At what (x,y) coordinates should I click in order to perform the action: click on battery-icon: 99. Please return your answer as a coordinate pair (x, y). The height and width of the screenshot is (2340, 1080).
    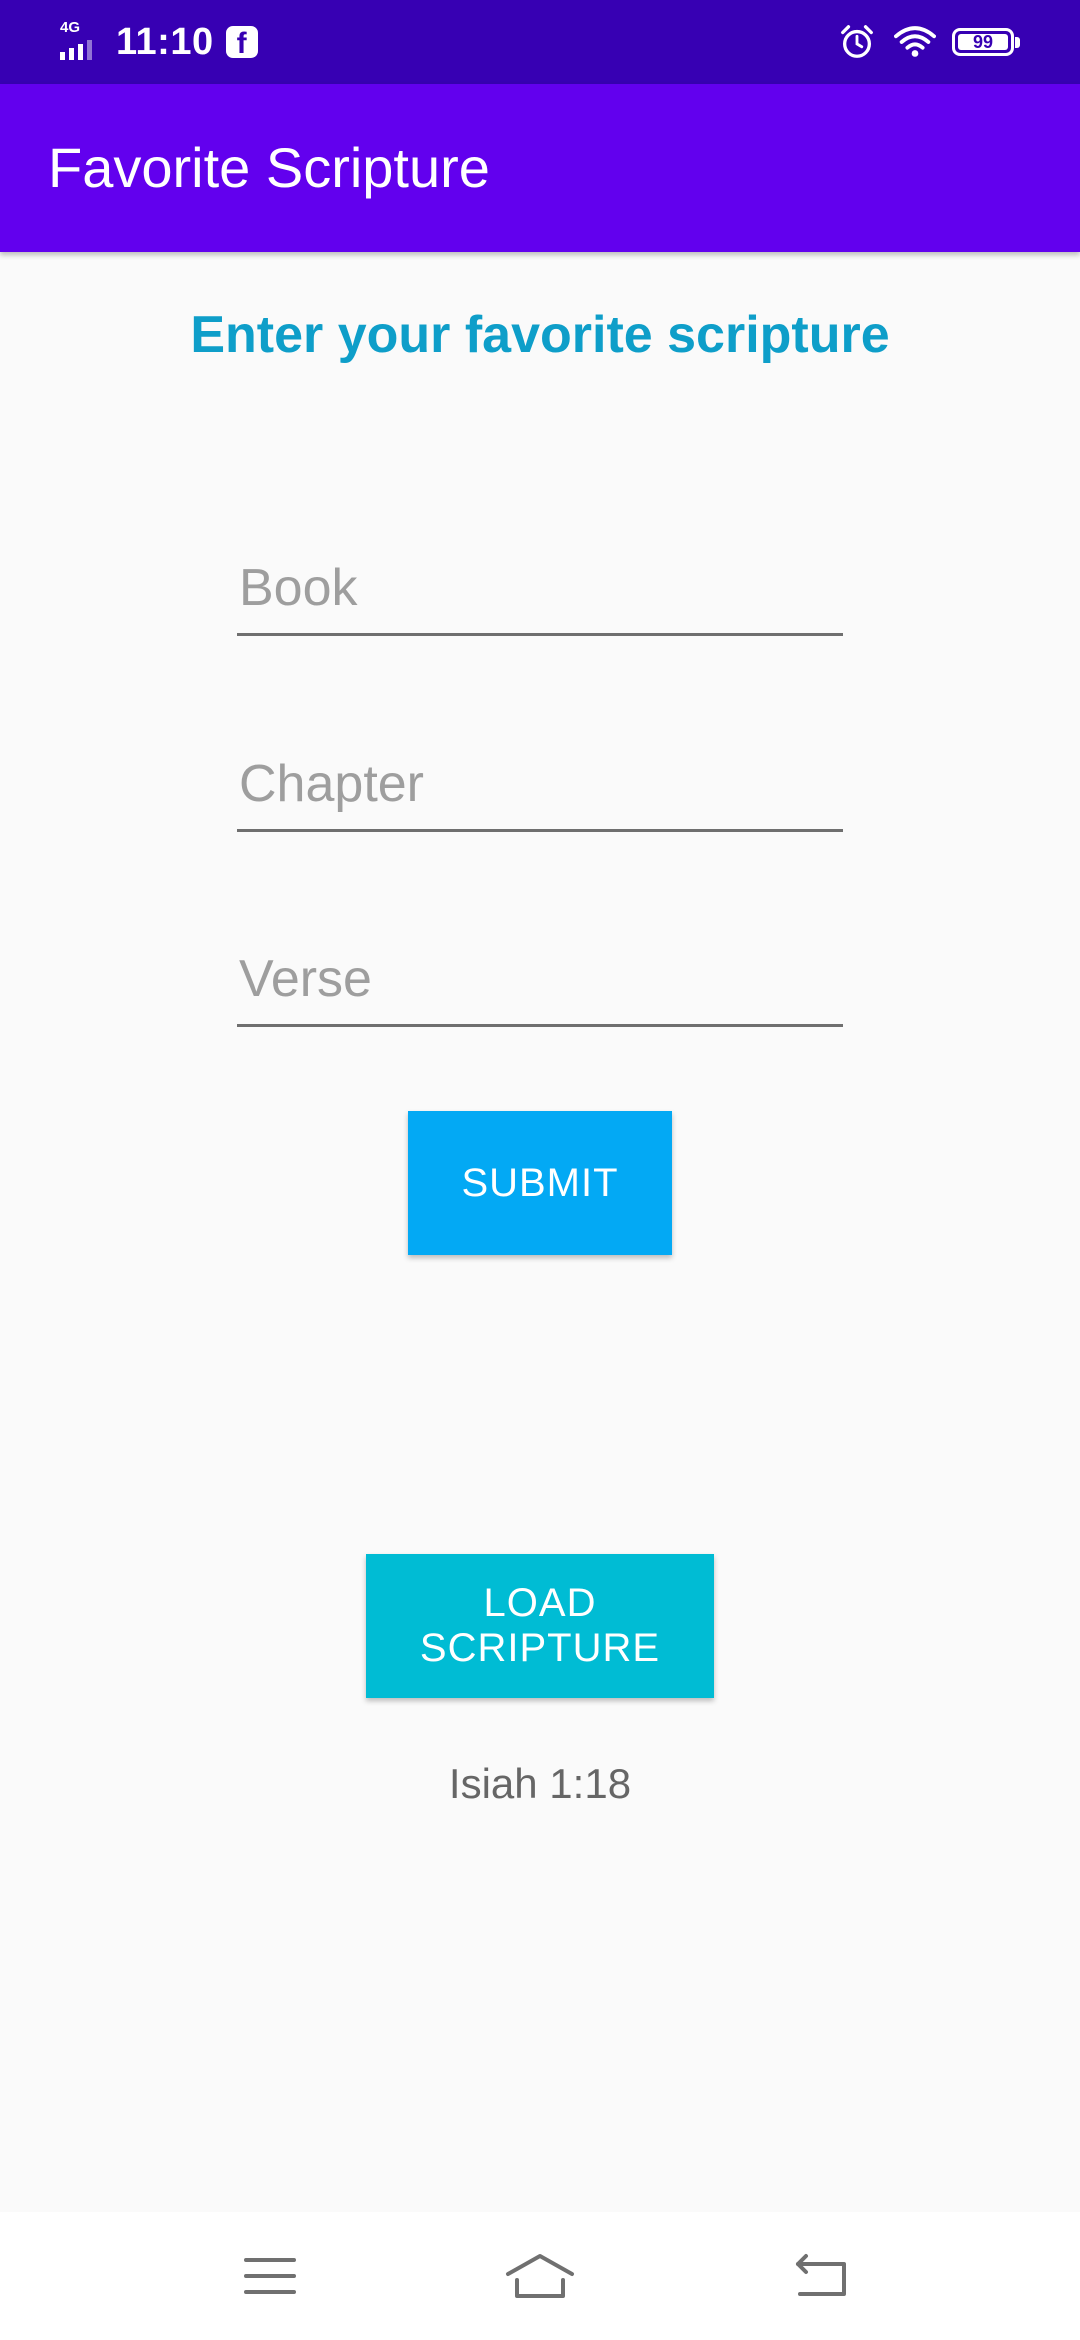
    Looking at the image, I should click on (986, 42).